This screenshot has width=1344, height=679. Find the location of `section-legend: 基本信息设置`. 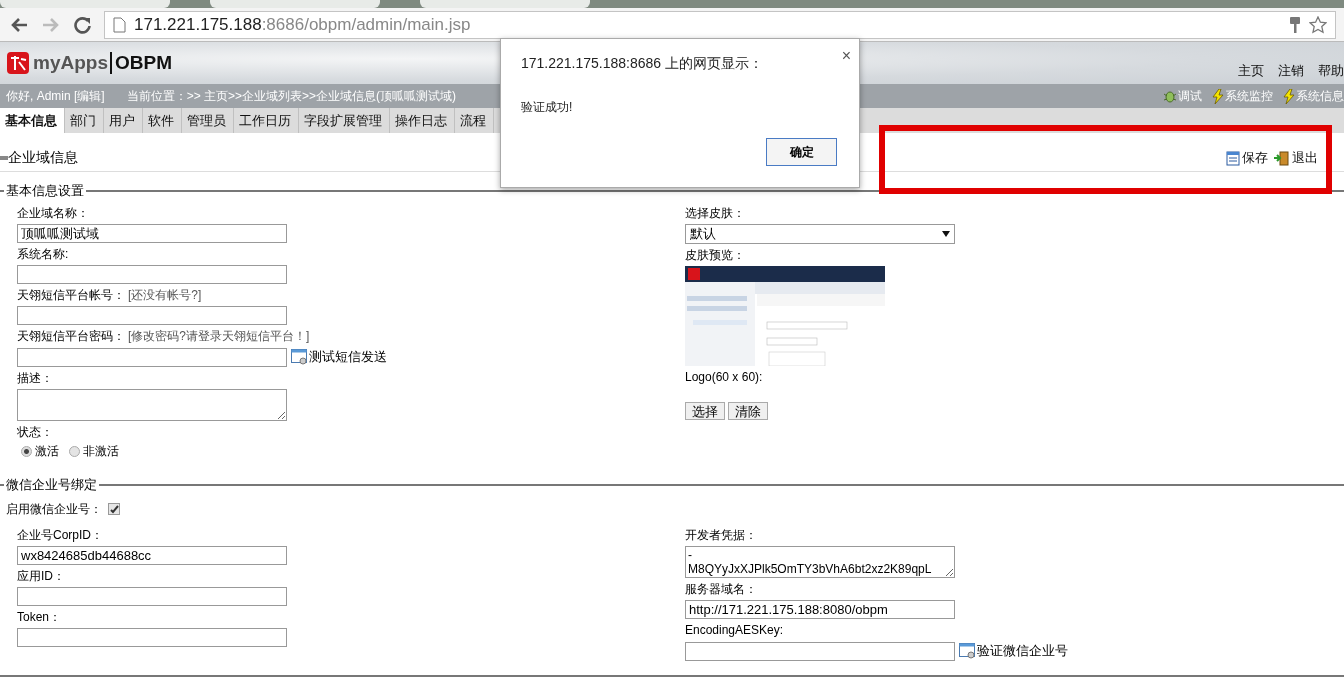

section-legend: 基本信息设置 is located at coordinates (45, 191).